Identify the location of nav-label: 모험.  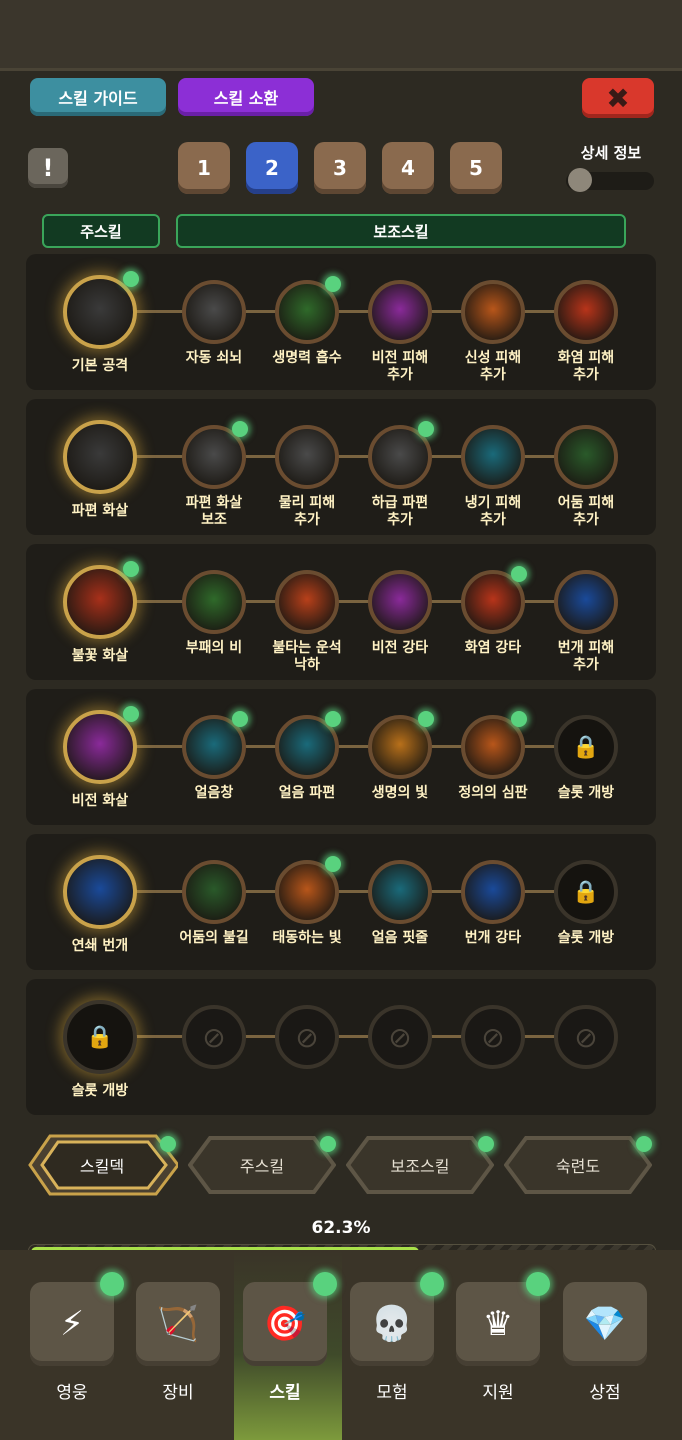
(392, 1393).